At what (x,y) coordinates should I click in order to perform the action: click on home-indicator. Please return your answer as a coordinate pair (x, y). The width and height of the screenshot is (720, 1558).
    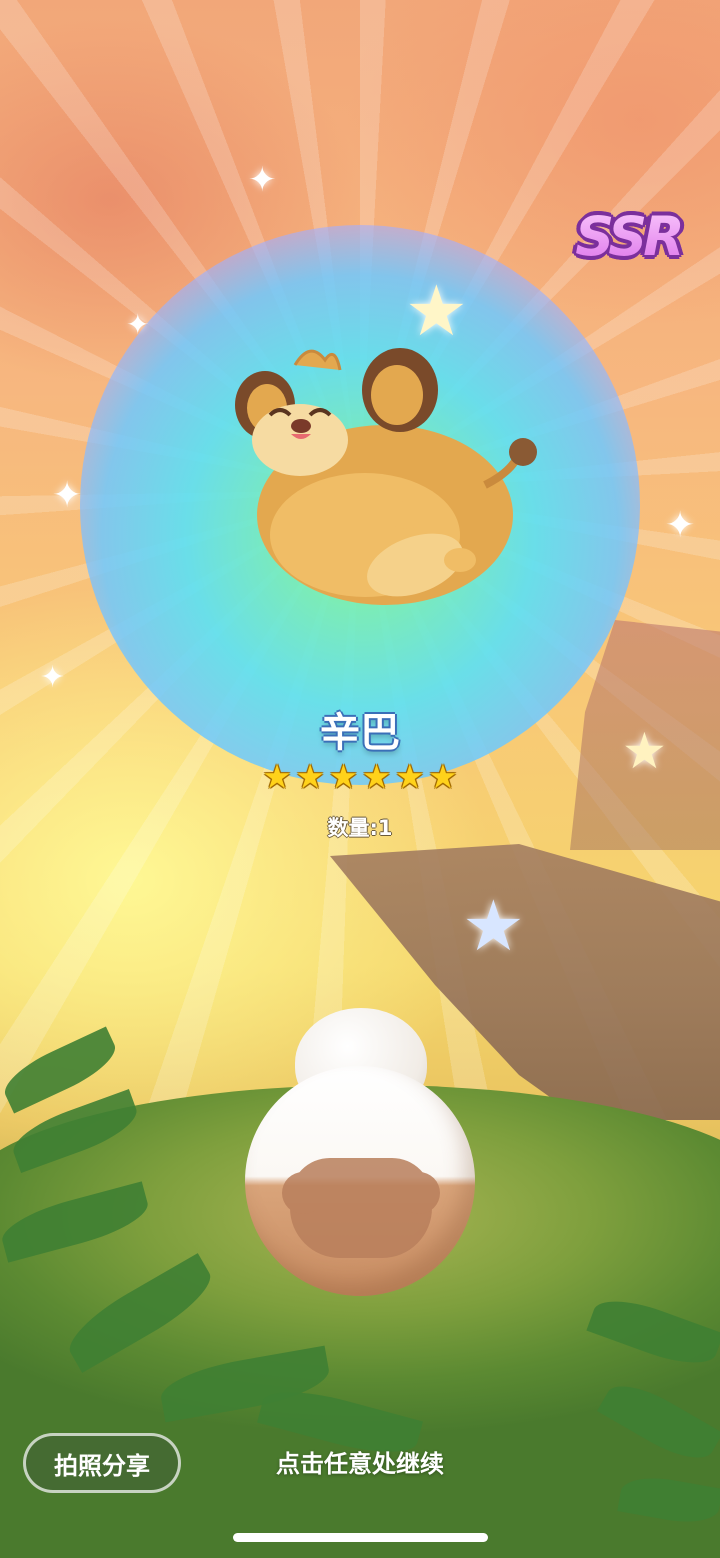
    Looking at the image, I should click on (360, 1537).